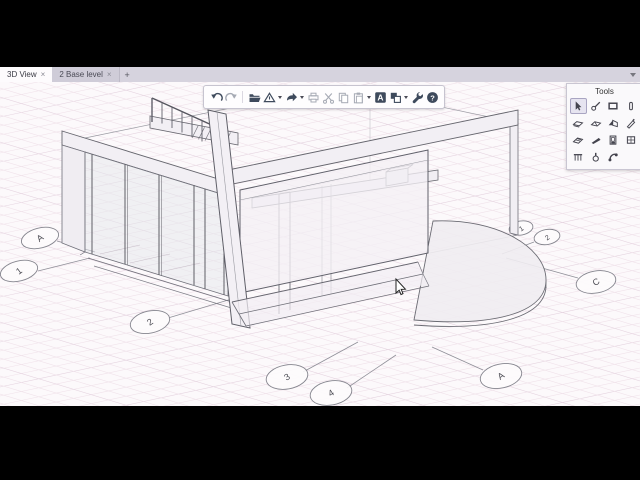 This screenshot has width=640, height=480. I want to click on tool-fixture, so click(613, 157).